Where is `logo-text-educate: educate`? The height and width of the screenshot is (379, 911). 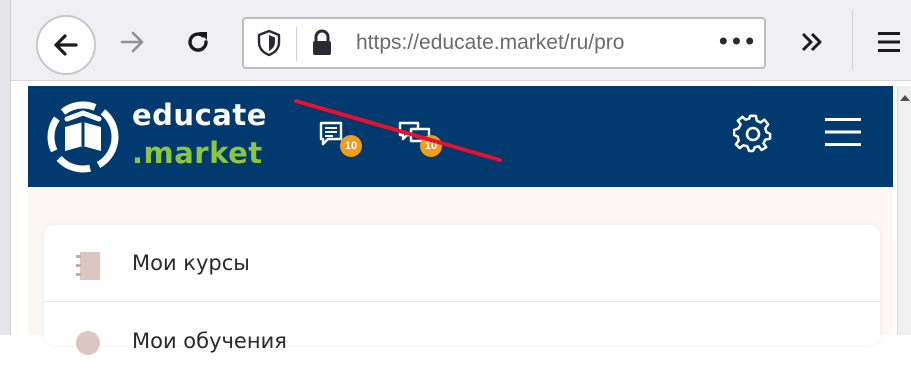 logo-text-educate: educate is located at coordinates (199, 115).